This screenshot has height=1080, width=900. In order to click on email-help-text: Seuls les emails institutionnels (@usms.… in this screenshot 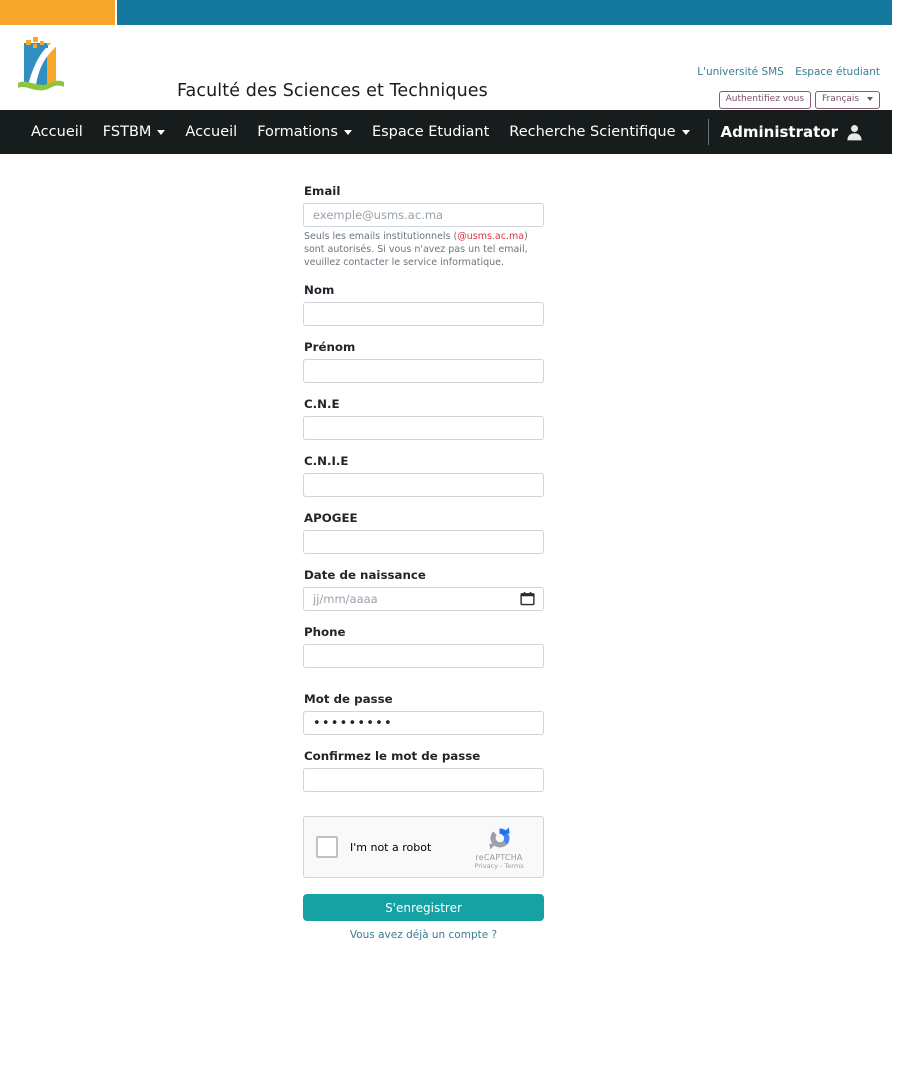, I will do `click(423, 250)`.